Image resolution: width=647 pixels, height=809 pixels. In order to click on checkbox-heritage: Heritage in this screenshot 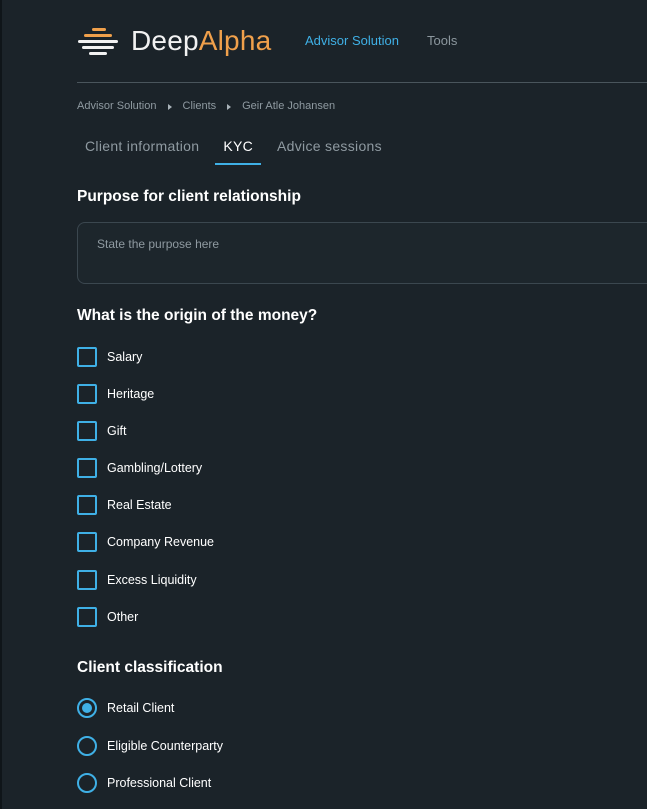, I will do `click(115, 394)`.